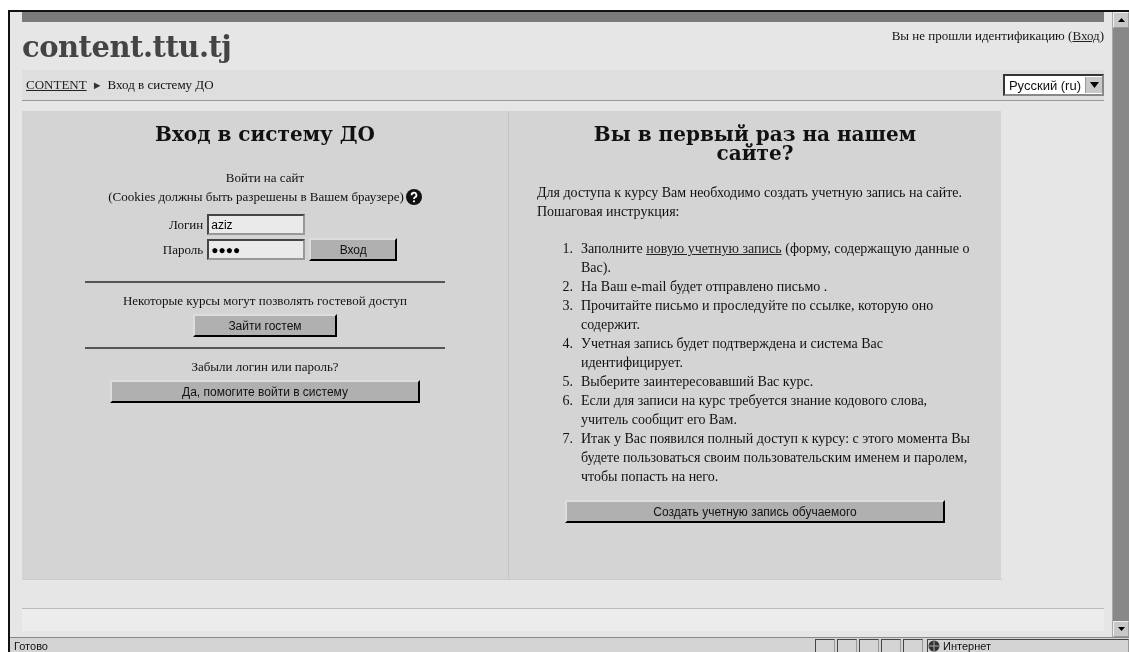 The height and width of the screenshot is (652, 1129). Describe the element at coordinates (160, 85) in the screenshot. I see `breadcrumb-current: Вход в систему ДО` at that location.